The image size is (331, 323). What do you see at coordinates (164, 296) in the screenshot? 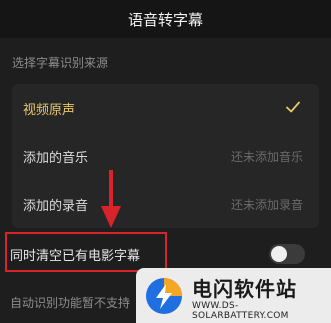
I see `lightning-logo` at bounding box center [164, 296].